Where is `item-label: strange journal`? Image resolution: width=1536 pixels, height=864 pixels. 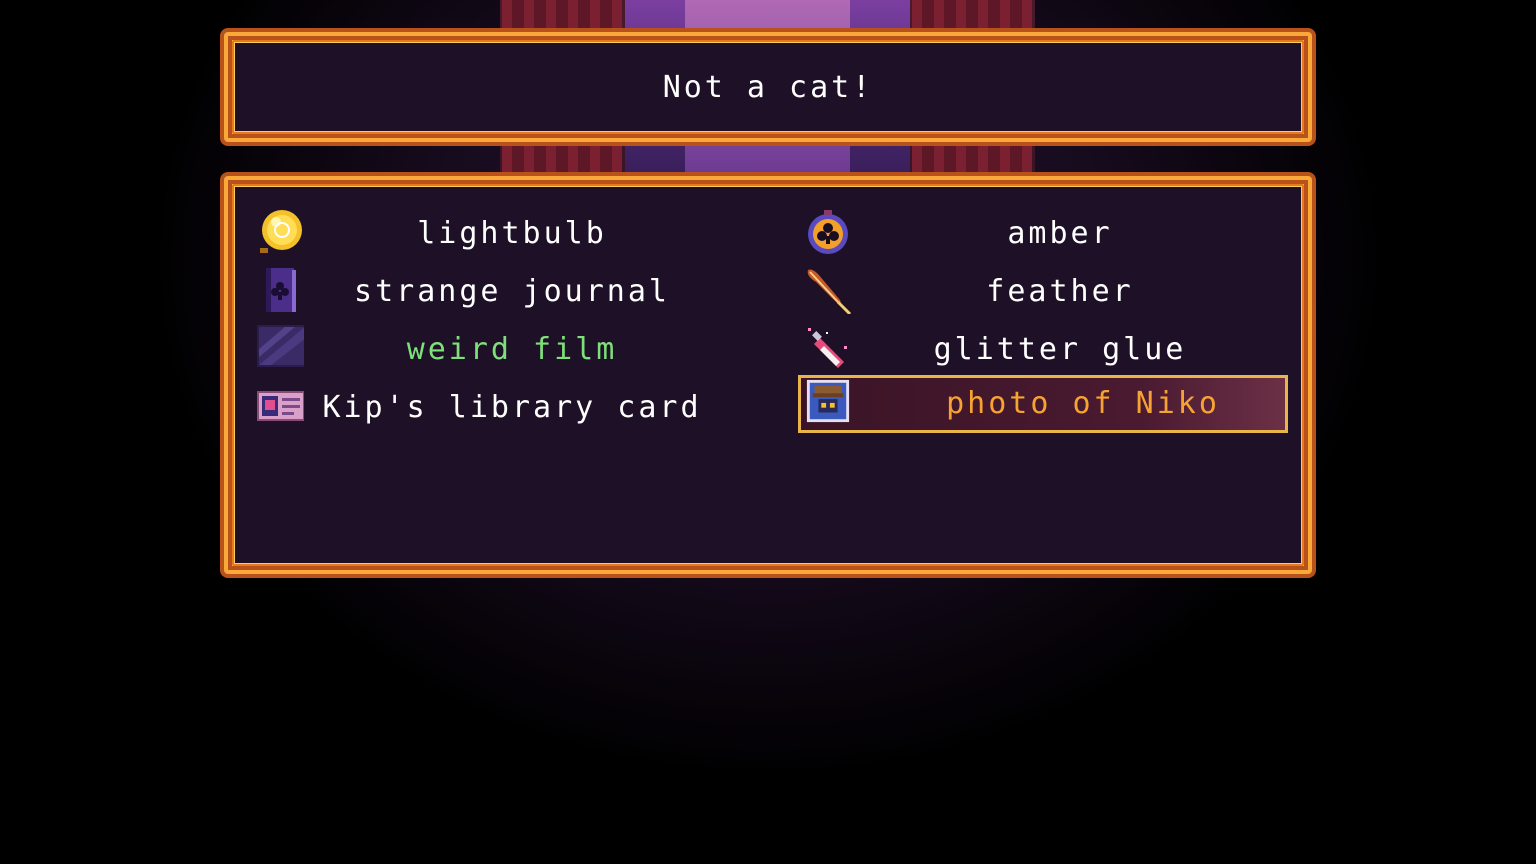 item-label: strange journal is located at coordinates (512, 291).